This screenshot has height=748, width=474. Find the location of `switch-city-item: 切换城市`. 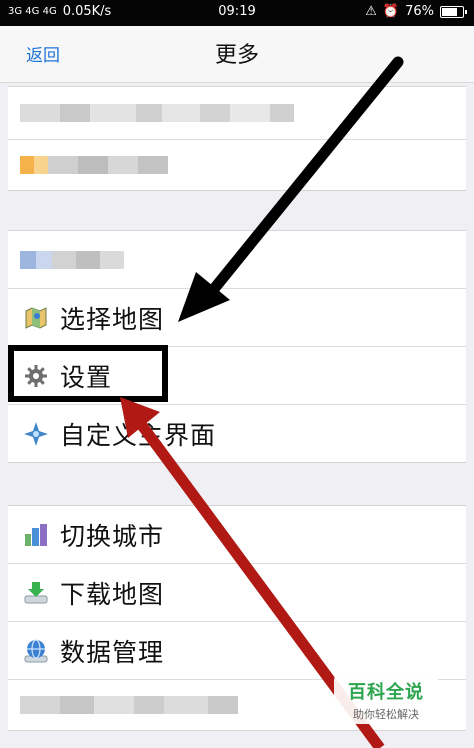

switch-city-item: 切换城市 is located at coordinates (237, 535).